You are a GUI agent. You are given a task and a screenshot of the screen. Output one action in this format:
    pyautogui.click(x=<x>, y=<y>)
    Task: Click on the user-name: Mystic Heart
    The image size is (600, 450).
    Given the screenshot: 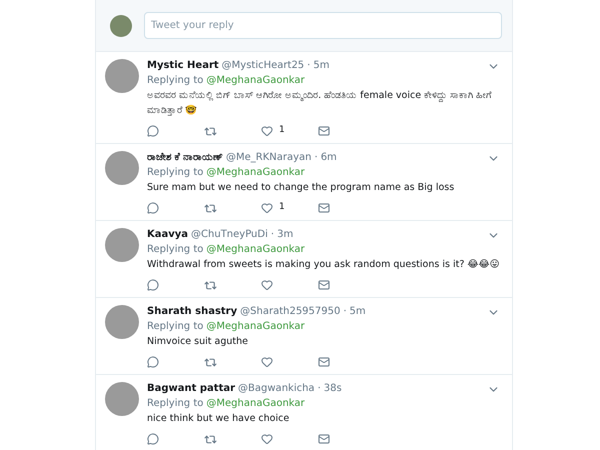 What is the action you would take?
    pyautogui.click(x=183, y=66)
    